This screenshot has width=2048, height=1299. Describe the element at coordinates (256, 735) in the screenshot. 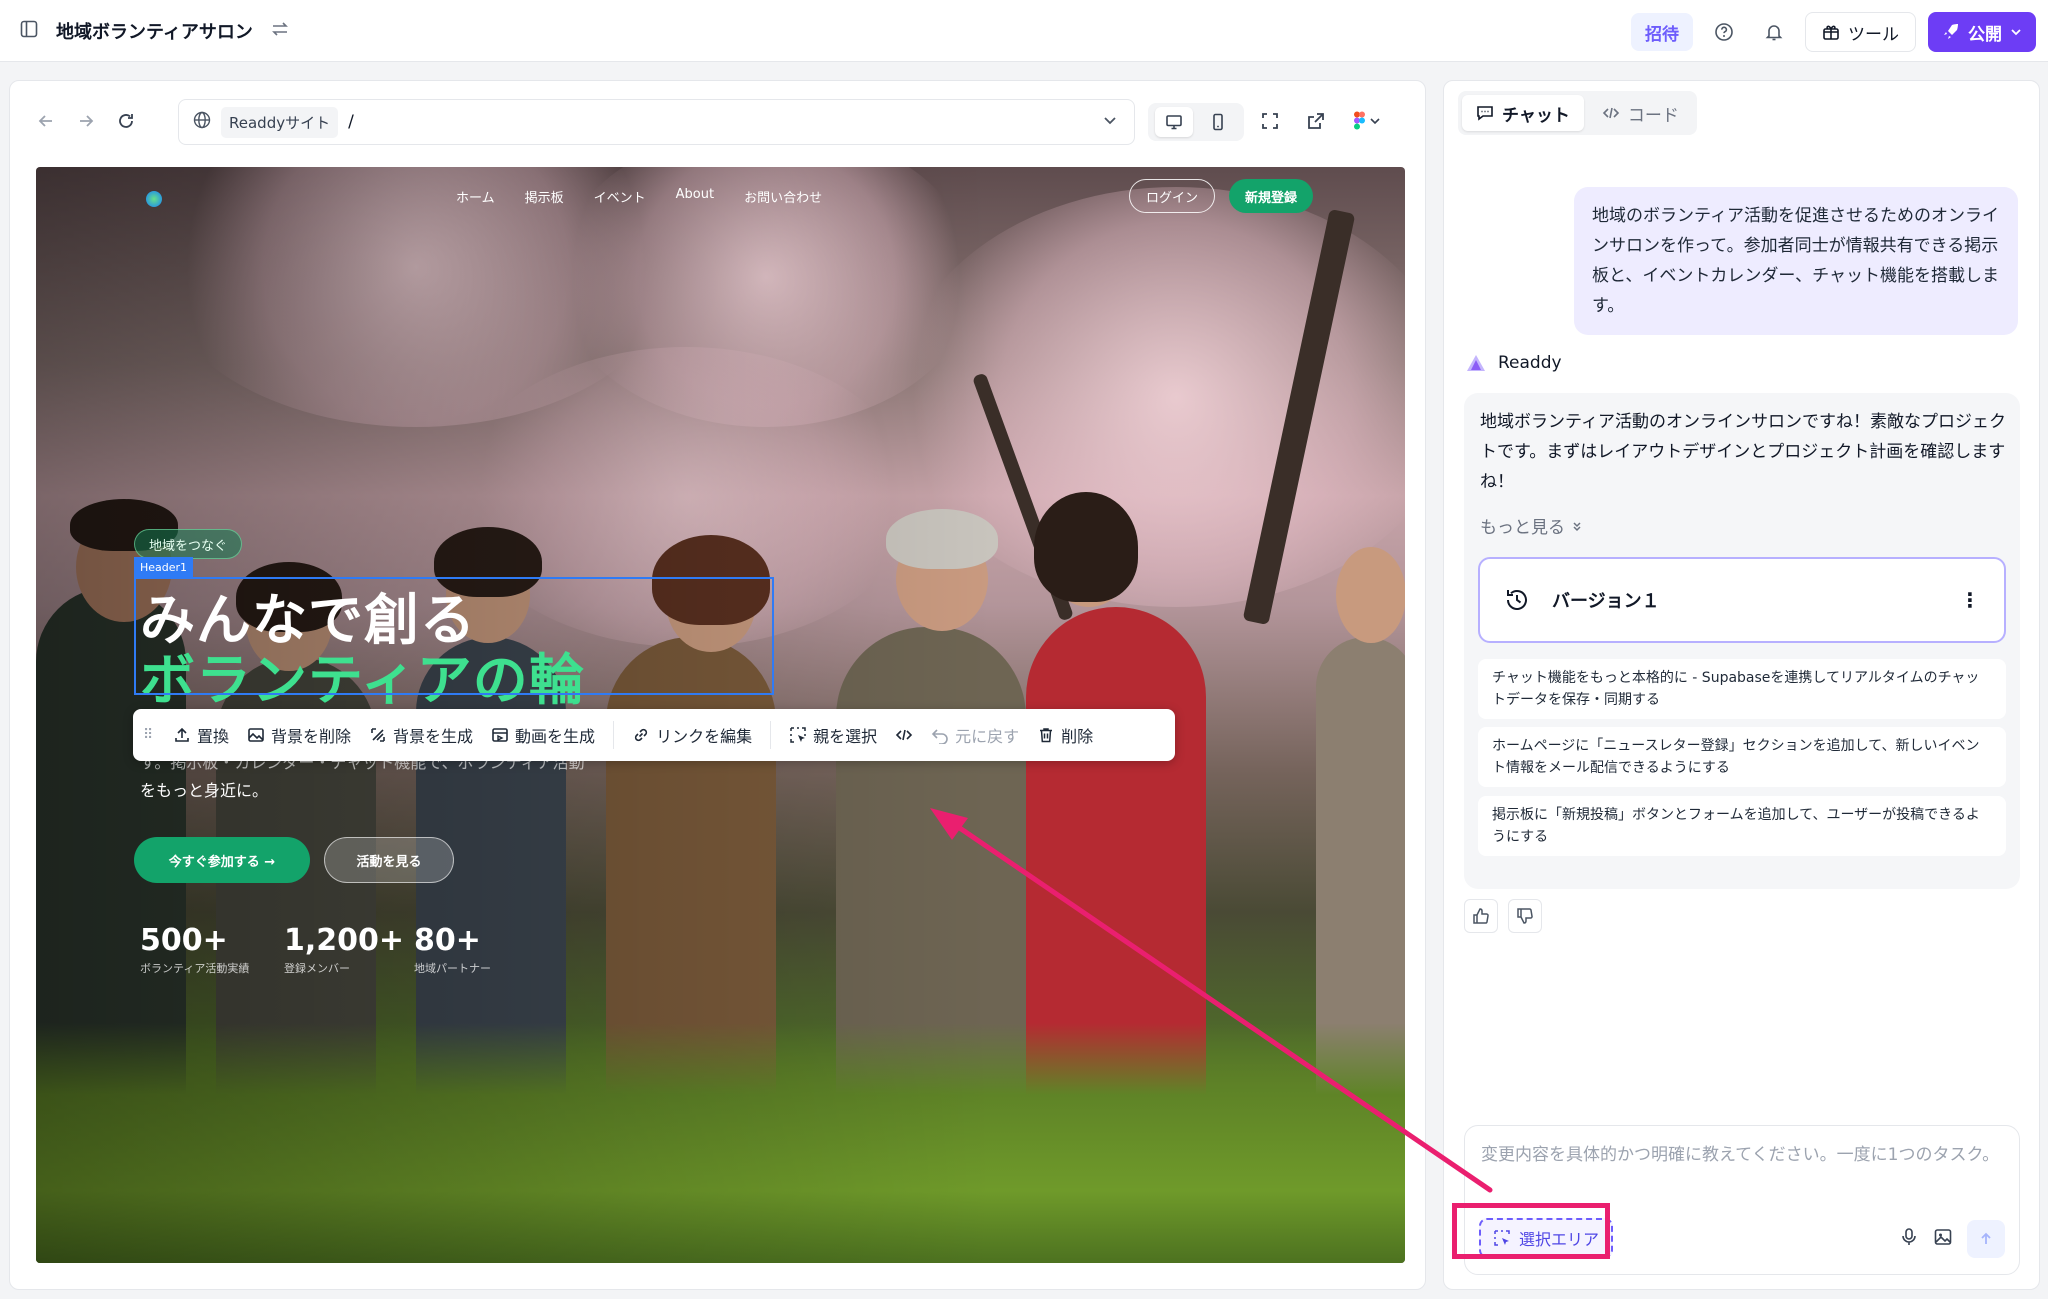

I see `image-icon` at that location.